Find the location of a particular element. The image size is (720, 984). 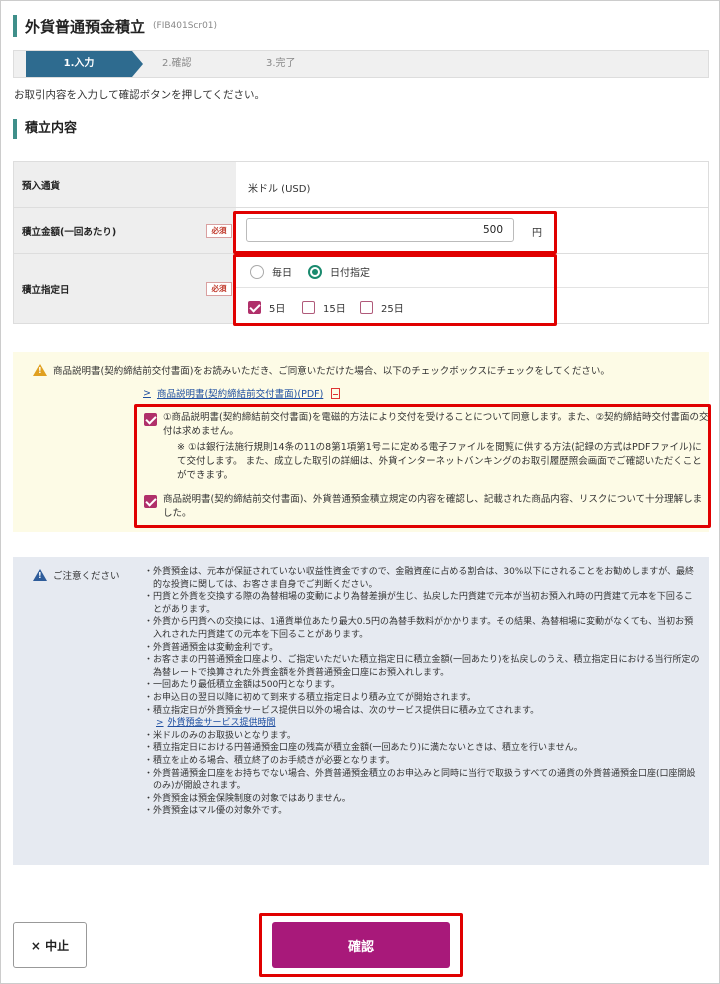

pdf-link: > 商品説明書(契約締結前交付書面)(PDF) is located at coordinates (242, 393).